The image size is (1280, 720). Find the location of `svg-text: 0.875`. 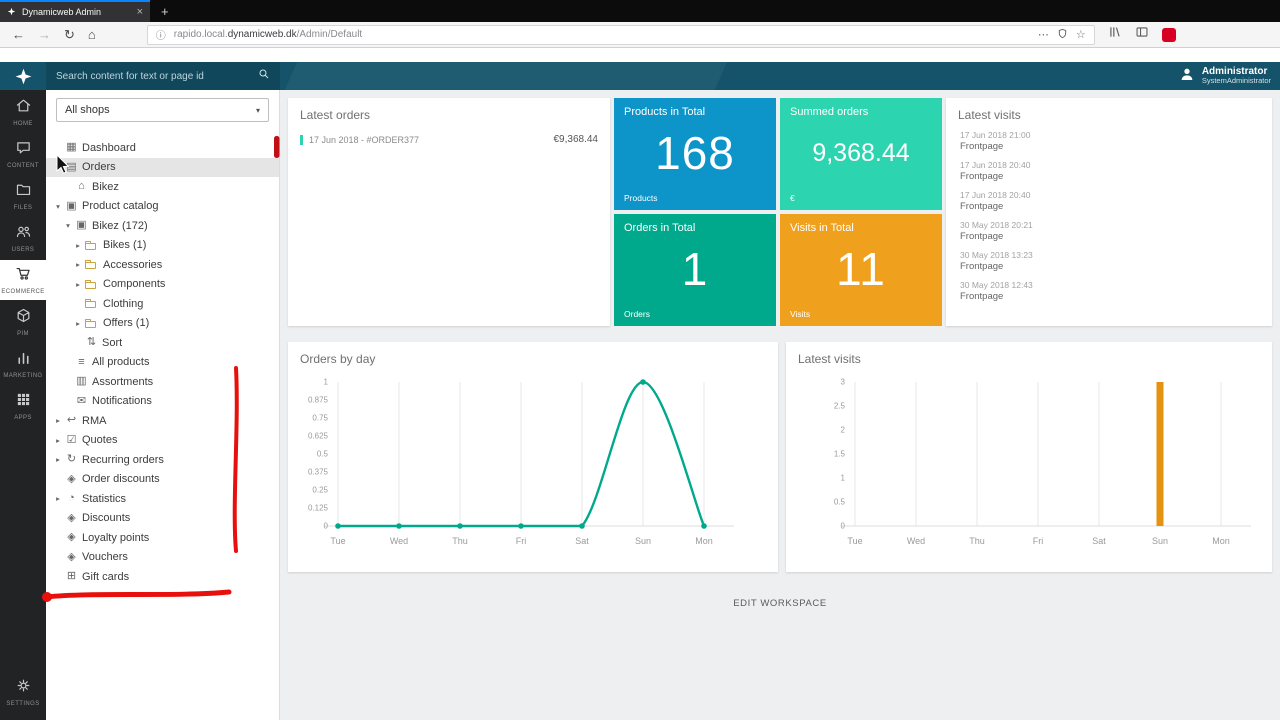

svg-text: 0.875 is located at coordinates (318, 400).